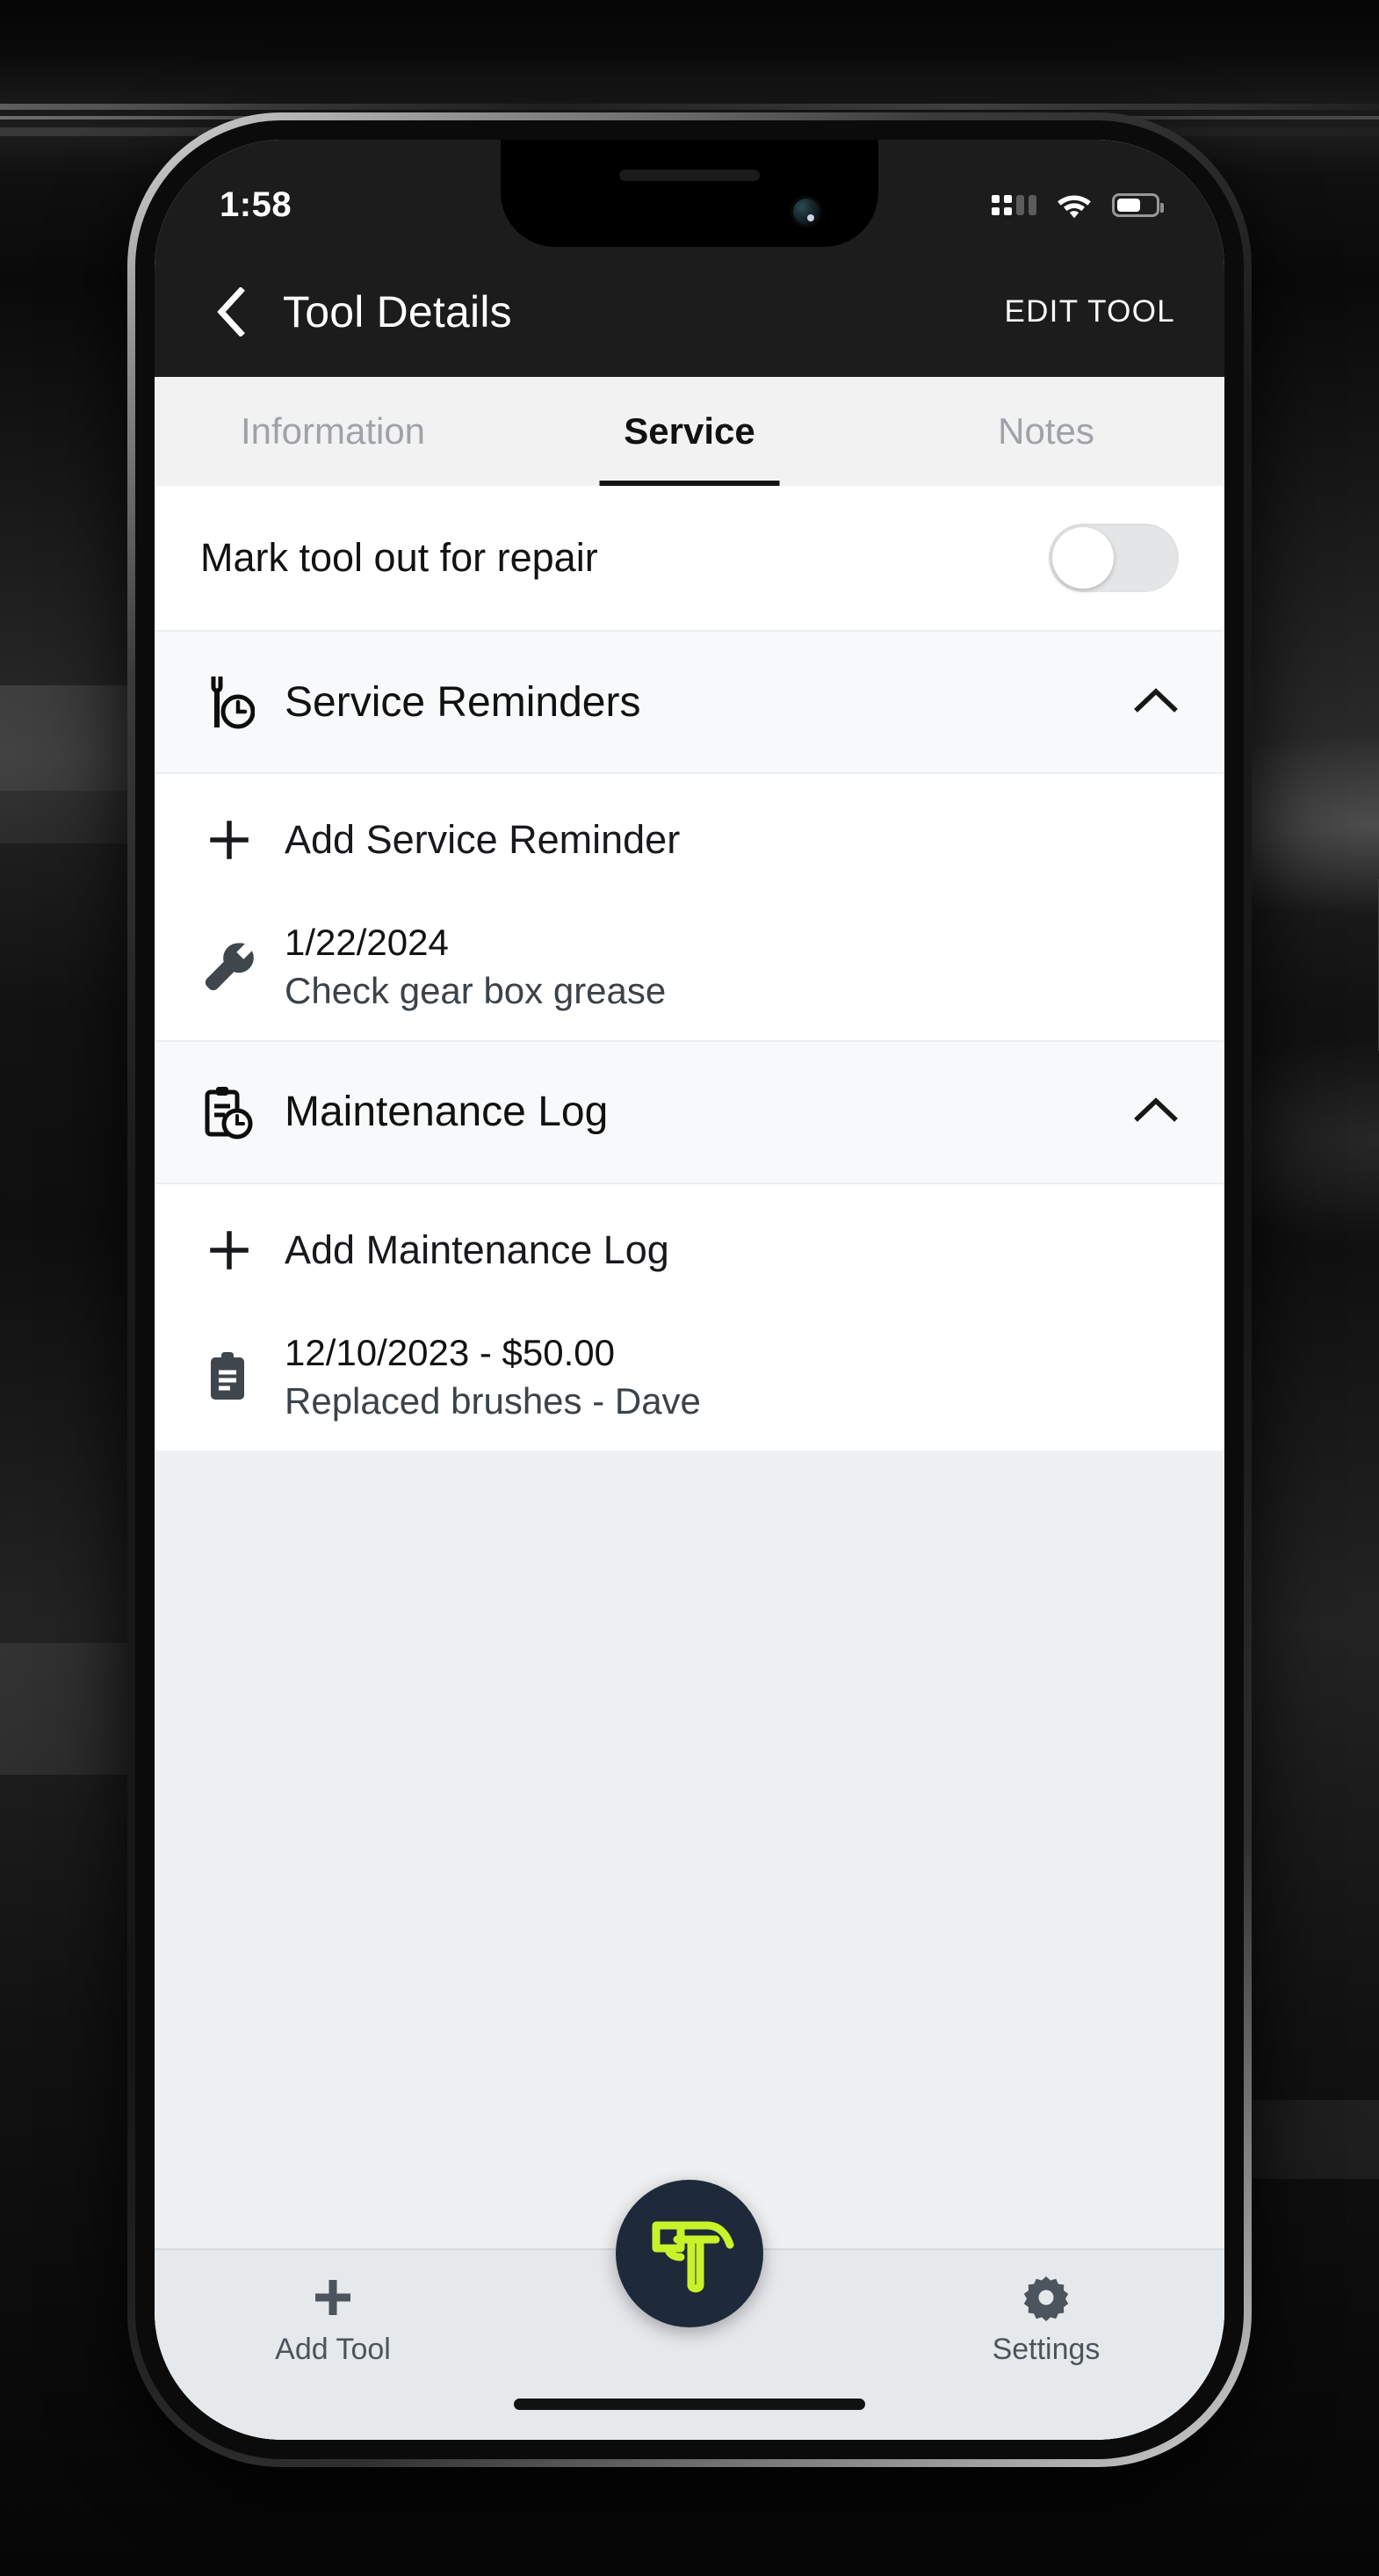  What do you see at coordinates (689, 2404) in the screenshot?
I see `home-indicator` at bounding box center [689, 2404].